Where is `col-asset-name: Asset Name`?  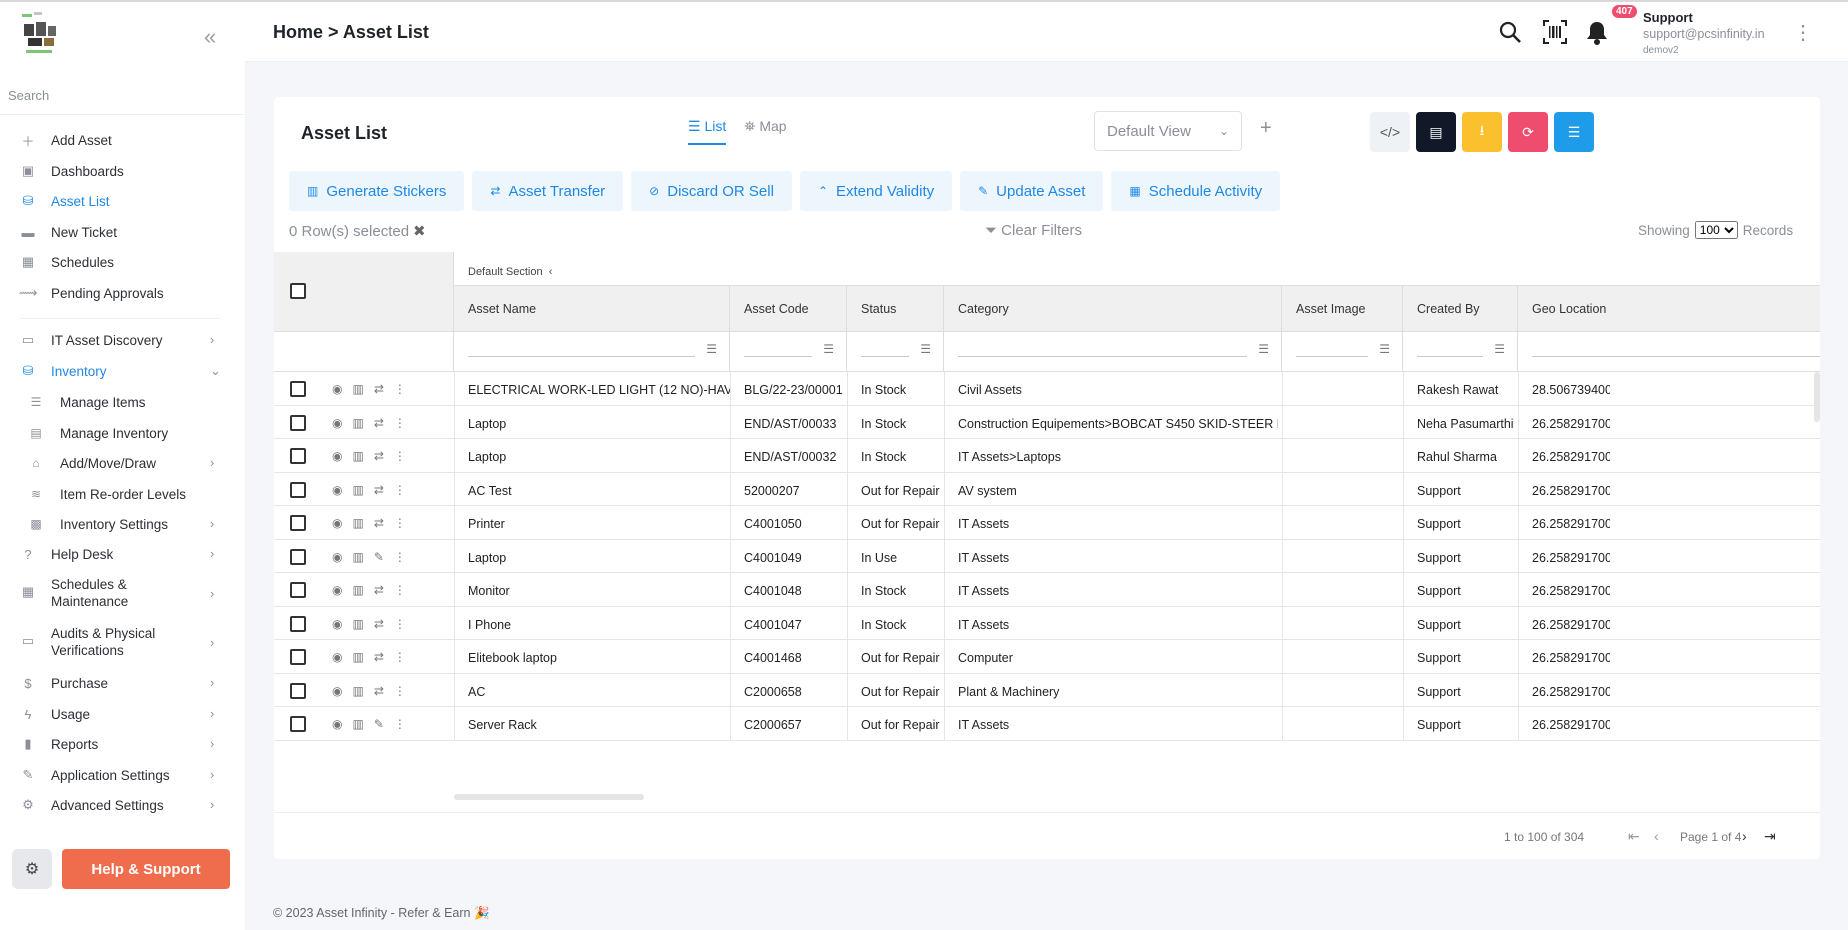 col-asset-name: Asset Name is located at coordinates (592, 309).